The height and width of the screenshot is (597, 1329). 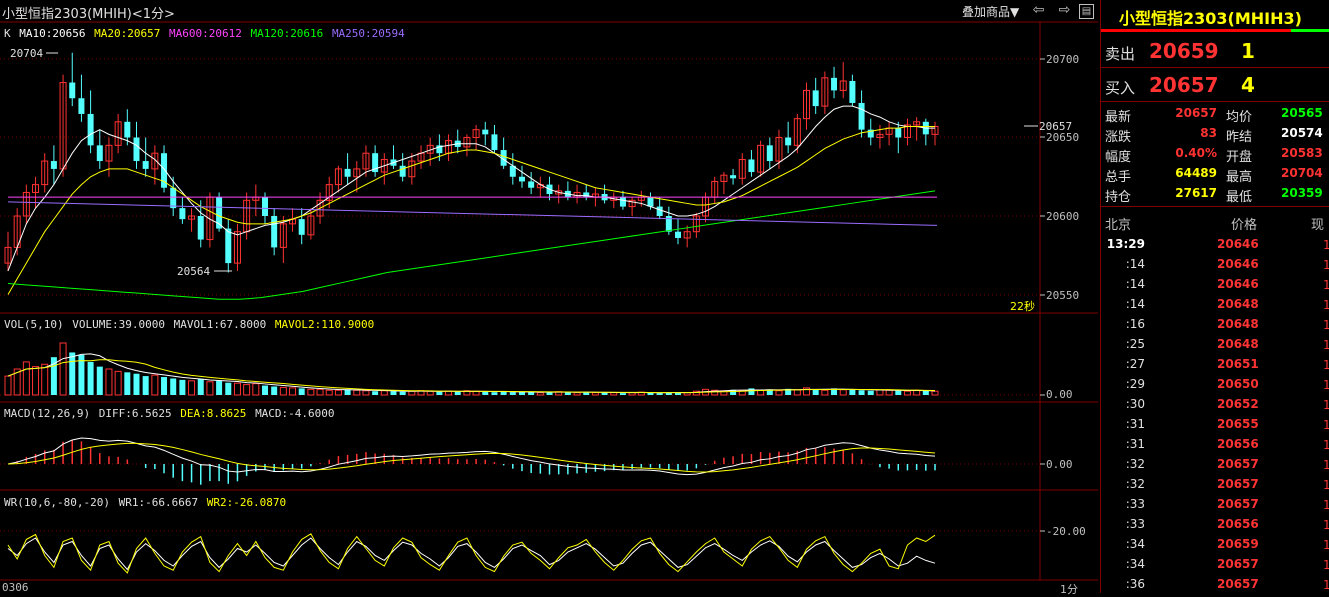 I want to click on mavol1-value: MAVOL1:67.8000, so click(x=220, y=324).